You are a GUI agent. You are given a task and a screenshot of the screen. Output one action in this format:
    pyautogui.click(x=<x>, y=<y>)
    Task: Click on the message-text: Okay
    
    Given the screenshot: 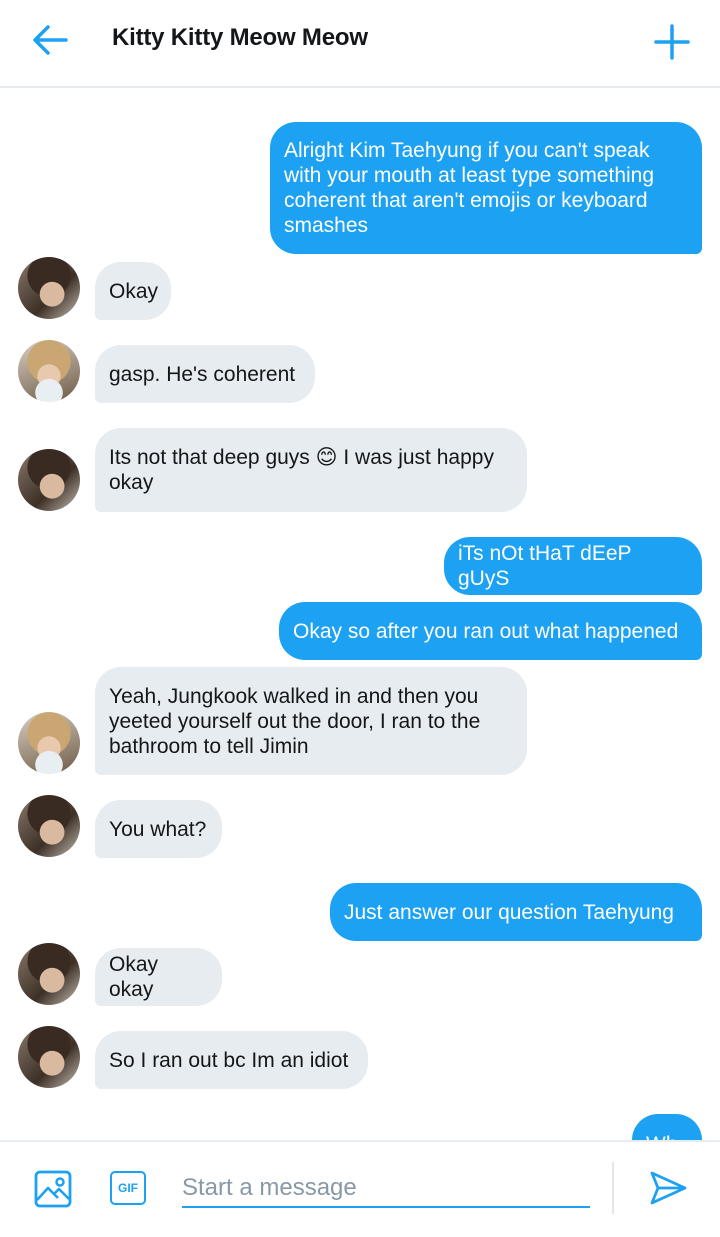 What is the action you would take?
    pyautogui.click(x=134, y=291)
    